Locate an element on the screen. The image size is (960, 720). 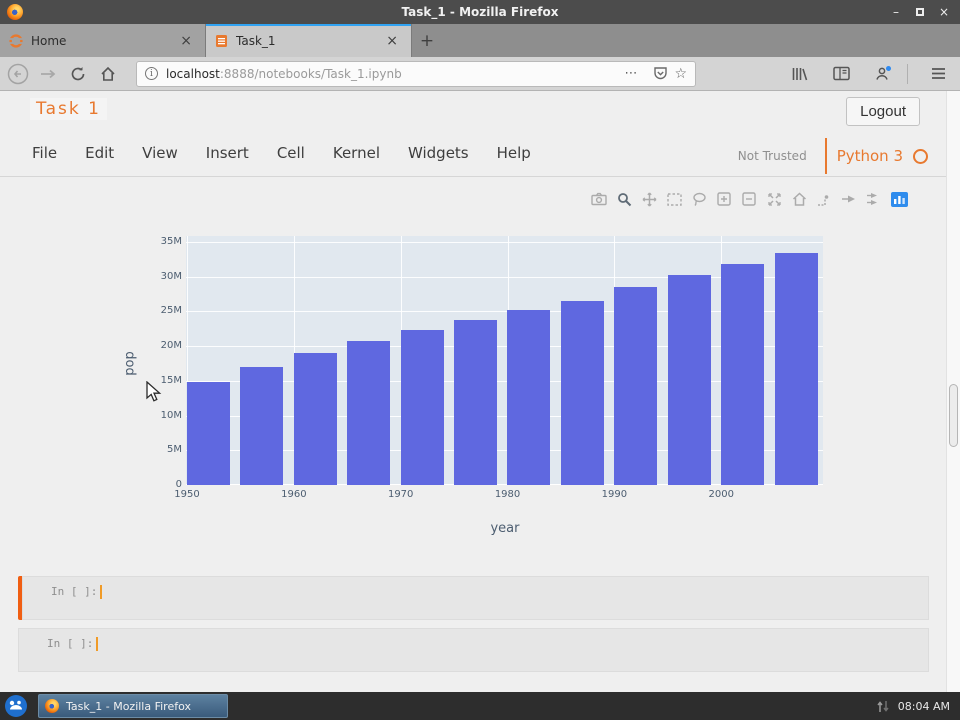
bar-1992 is located at coordinates (636, 386).